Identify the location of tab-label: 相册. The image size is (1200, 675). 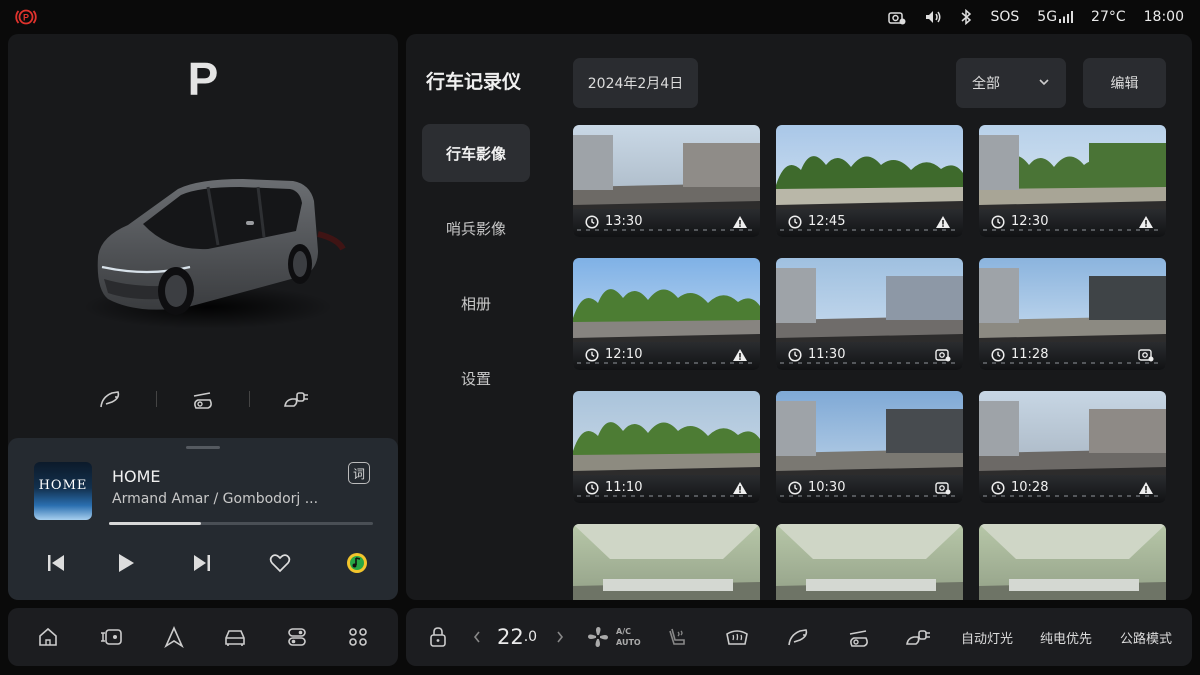
(475, 303).